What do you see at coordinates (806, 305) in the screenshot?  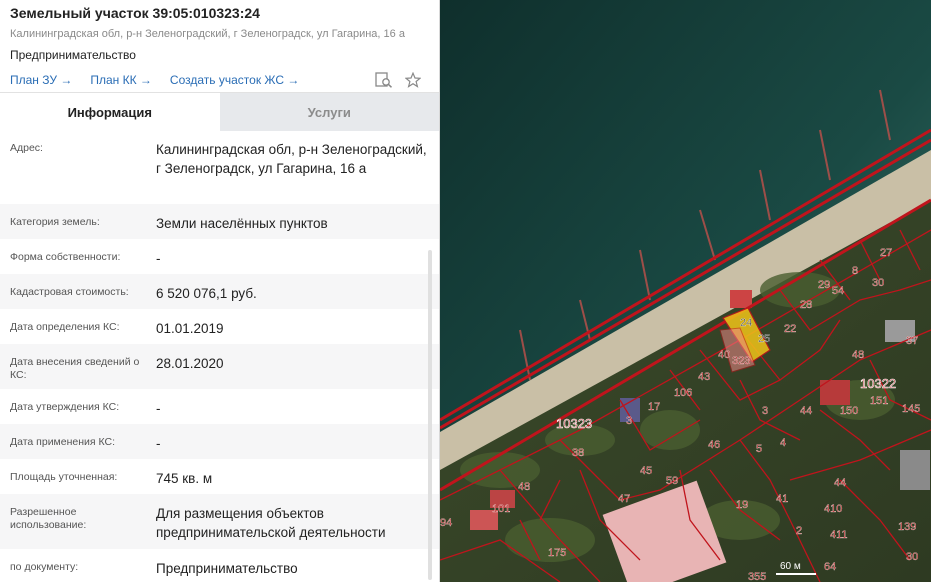 I see `parcel-label: 28` at bounding box center [806, 305].